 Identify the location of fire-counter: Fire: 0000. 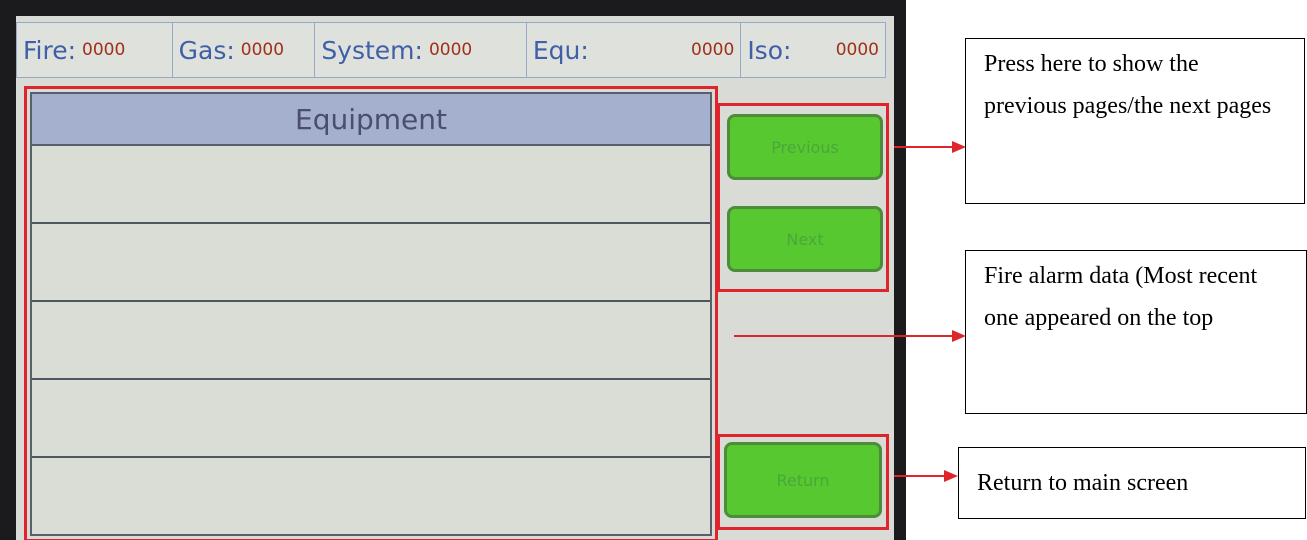
(95, 50).